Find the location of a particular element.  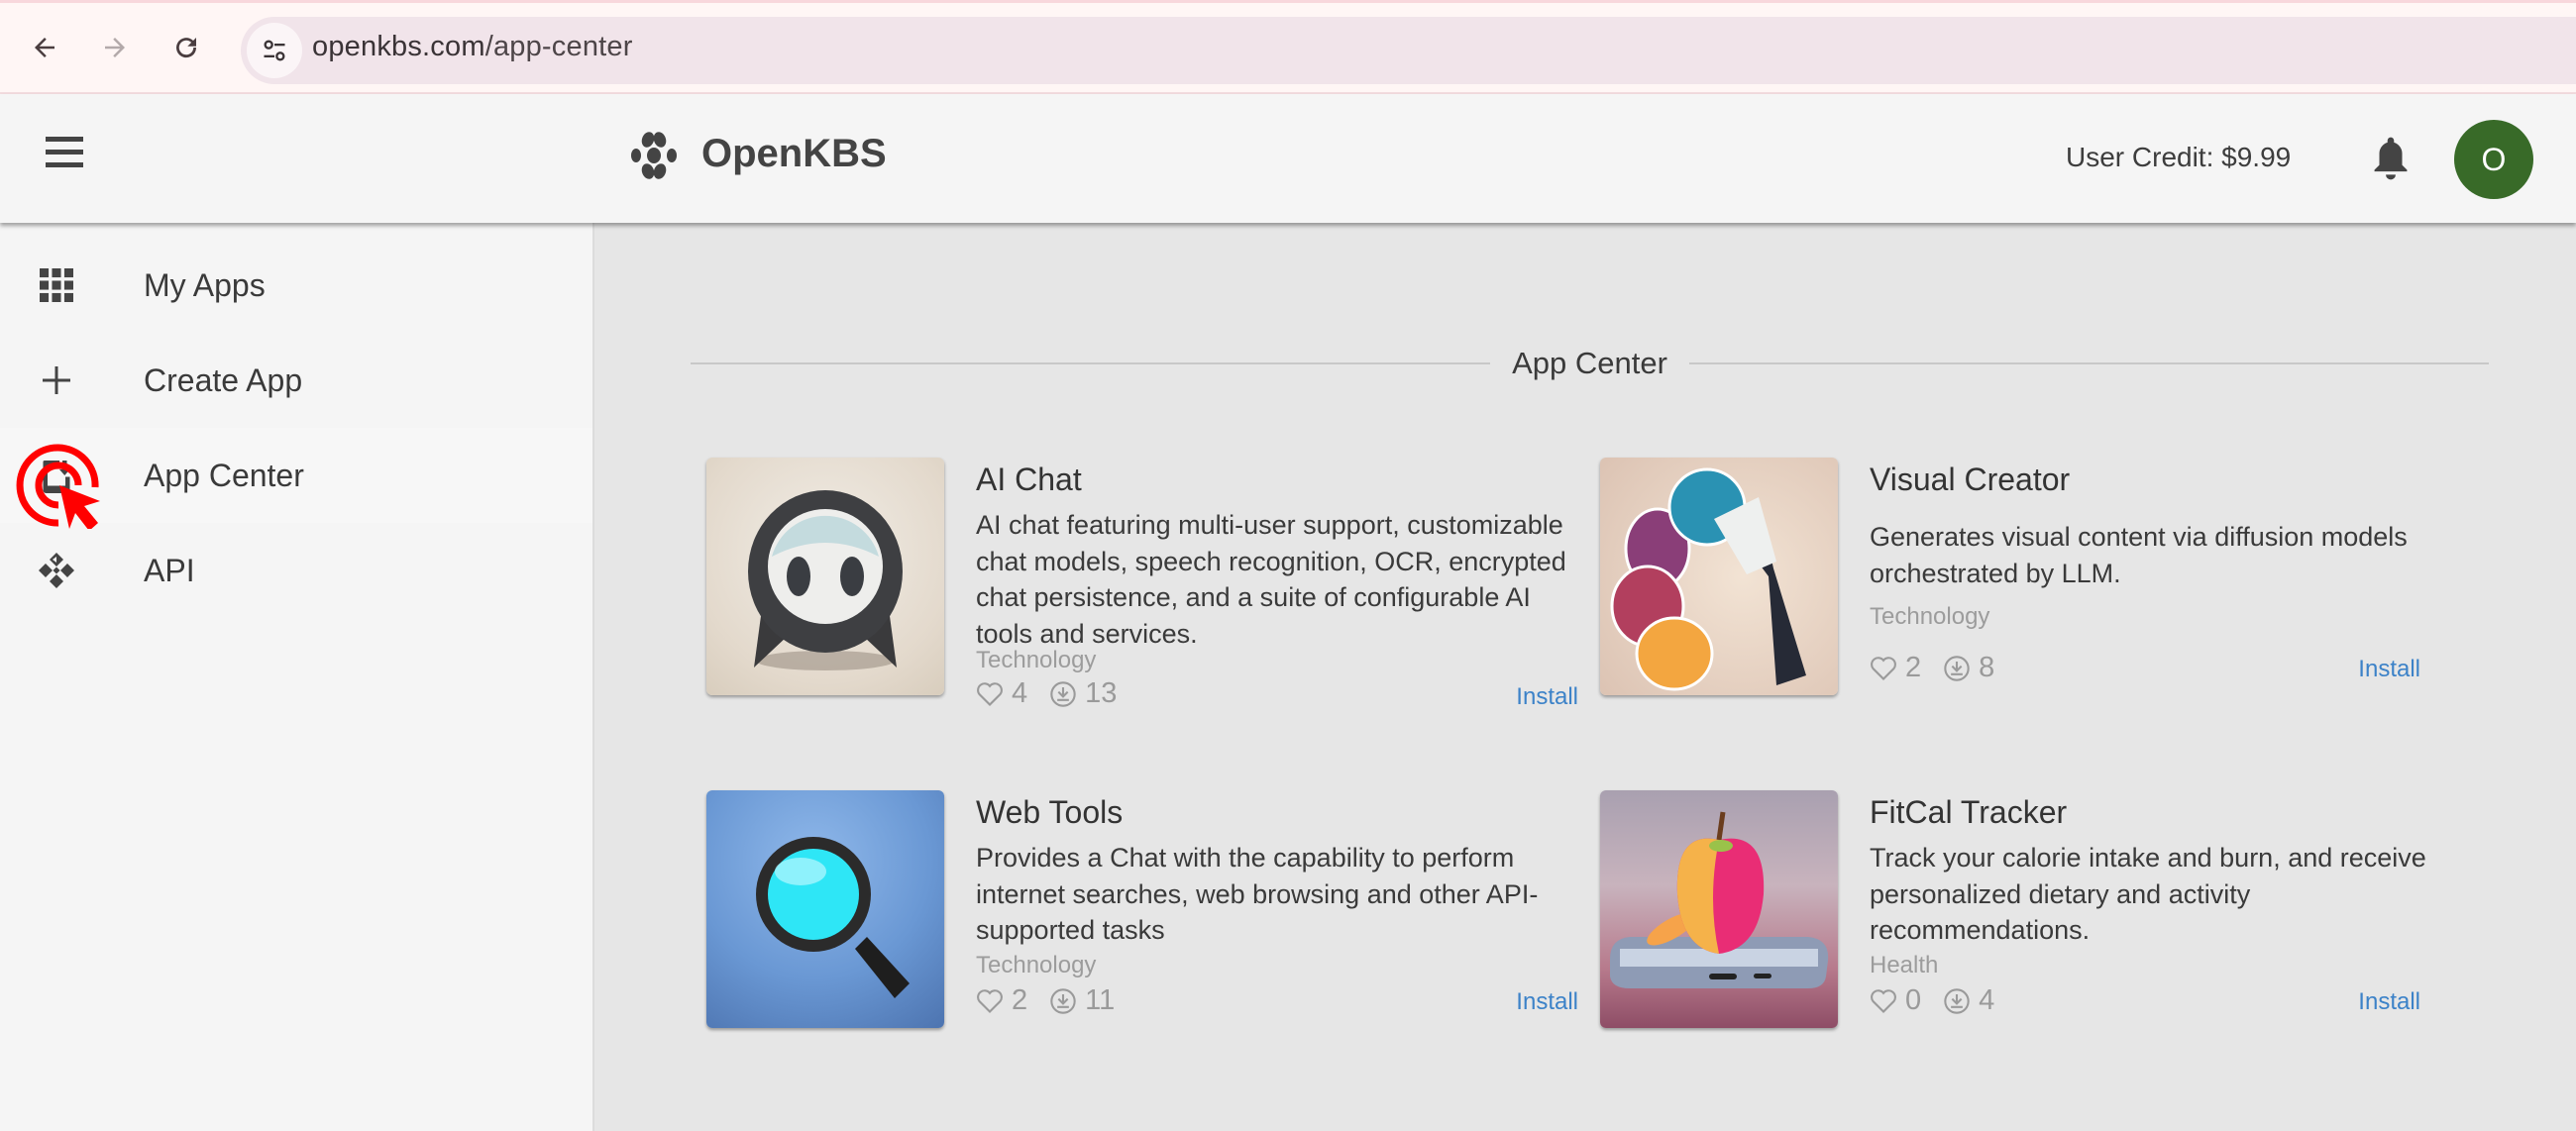

reload-button is located at coordinates (186, 47).